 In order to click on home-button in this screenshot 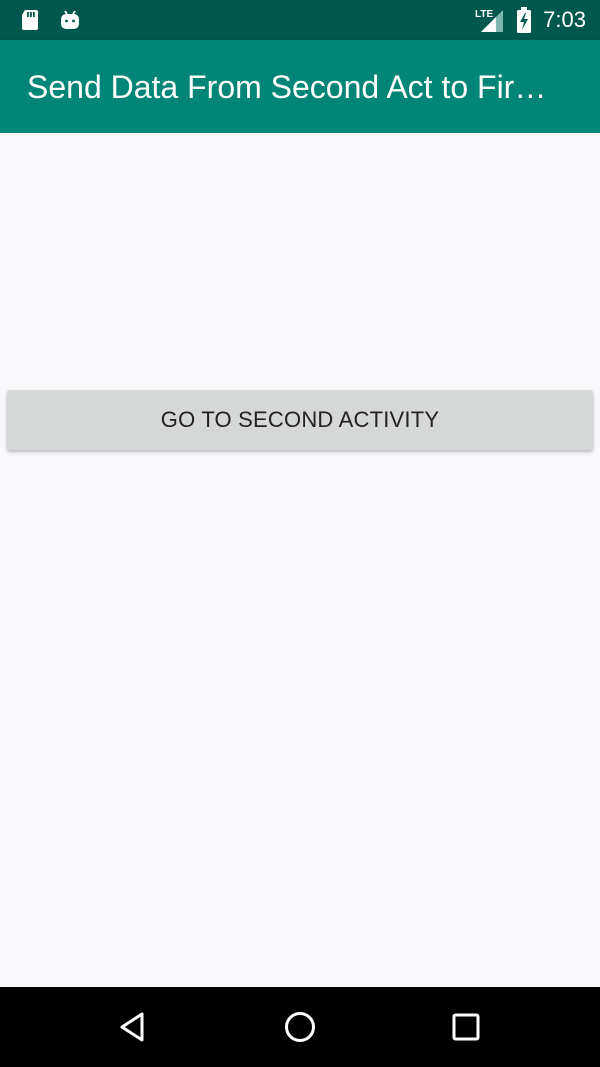, I will do `click(300, 1027)`.